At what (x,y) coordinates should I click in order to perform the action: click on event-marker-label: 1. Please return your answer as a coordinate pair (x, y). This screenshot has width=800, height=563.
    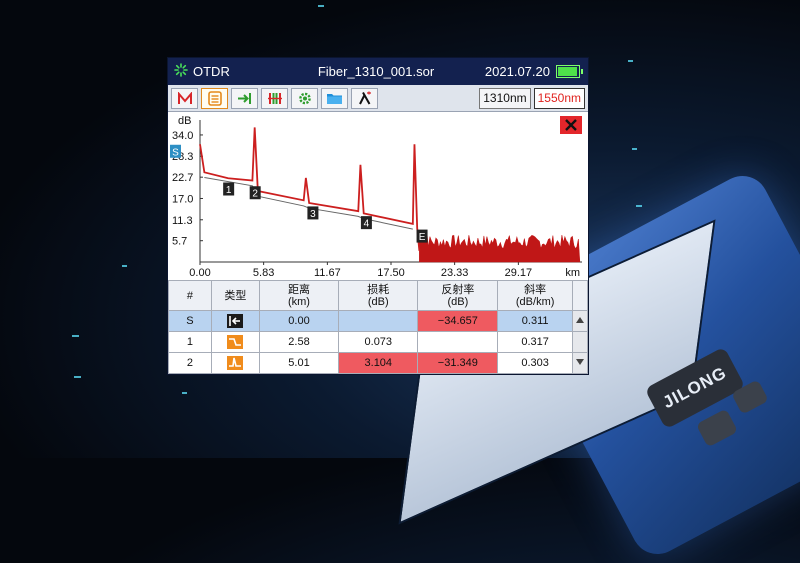
    Looking at the image, I should click on (229, 190).